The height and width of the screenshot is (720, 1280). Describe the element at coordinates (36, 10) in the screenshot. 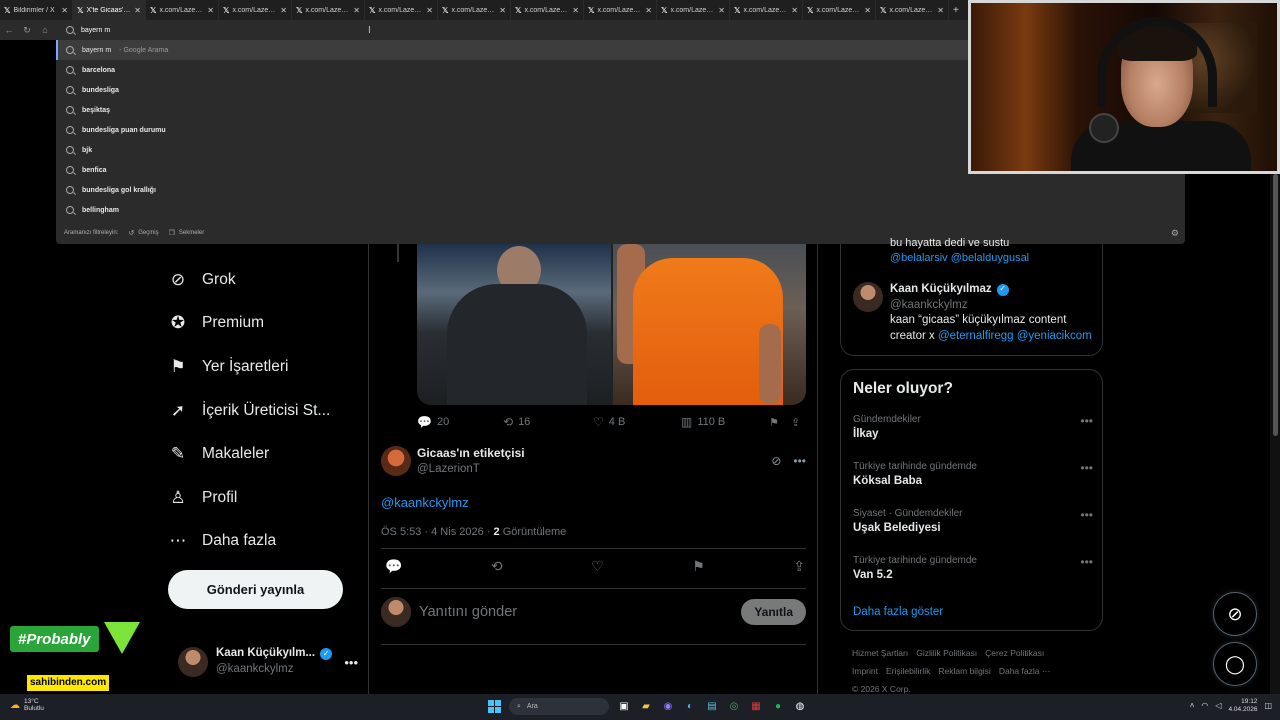

I see `browser-tab: 𝕏 Bildirimler / X ✕` at that location.